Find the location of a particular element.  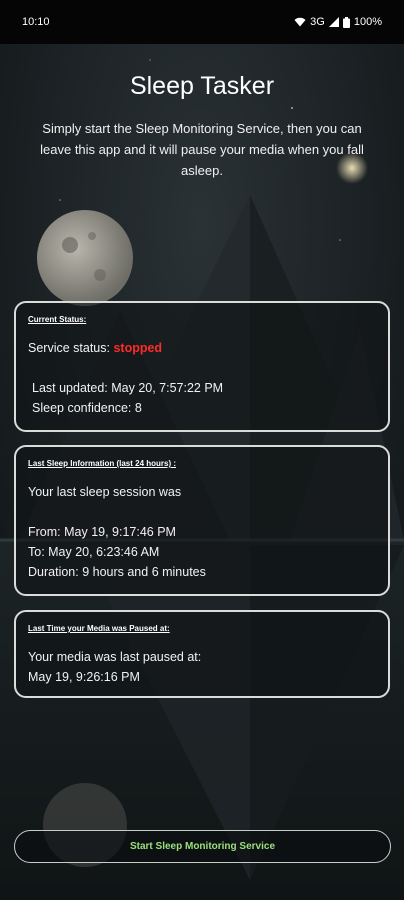

network-type: 3G is located at coordinates (317, 22).